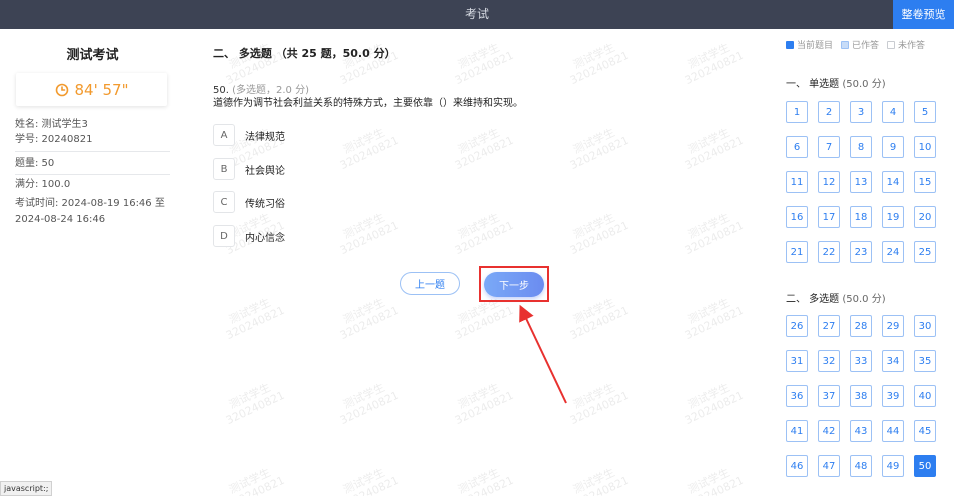 The height and width of the screenshot is (496, 954). What do you see at coordinates (35, 163) in the screenshot?
I see `question-count: 题量: 50` at bounding box center [35, 163].